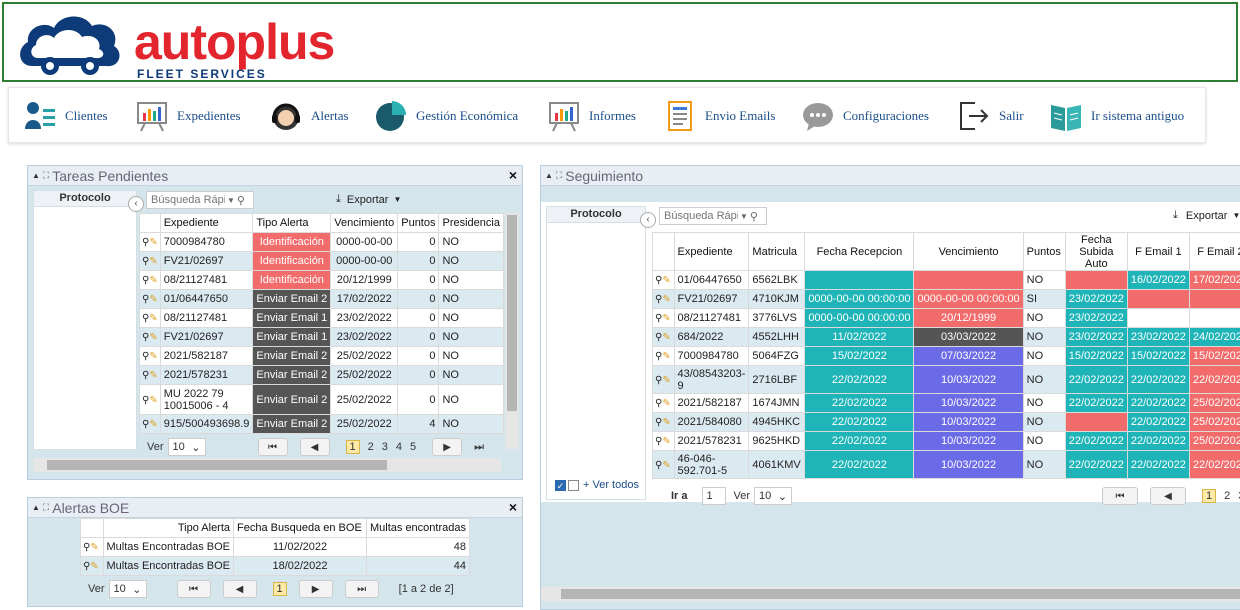 The width and height of the screenshot is (1240, 610). I want to click on checkbox-checked-icon: ✓, so click(560, 485).